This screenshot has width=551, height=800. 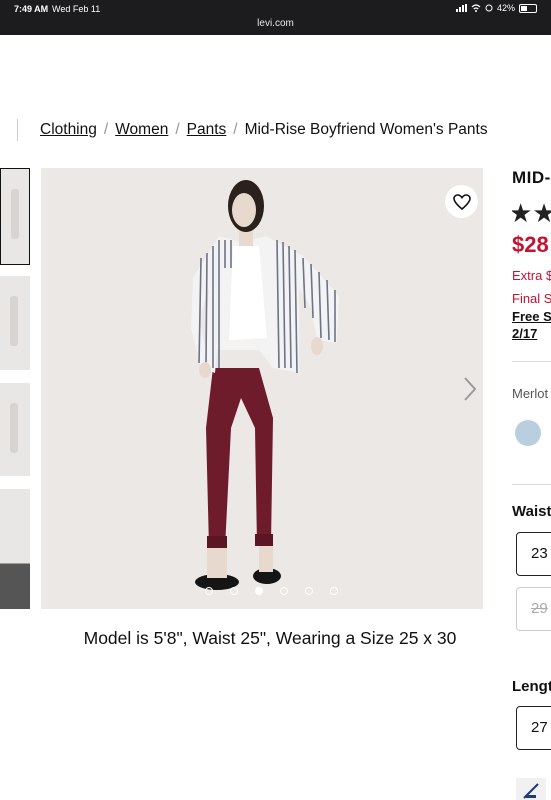 I want to click on waist-option-23: 23, so click(x=533, y=554).